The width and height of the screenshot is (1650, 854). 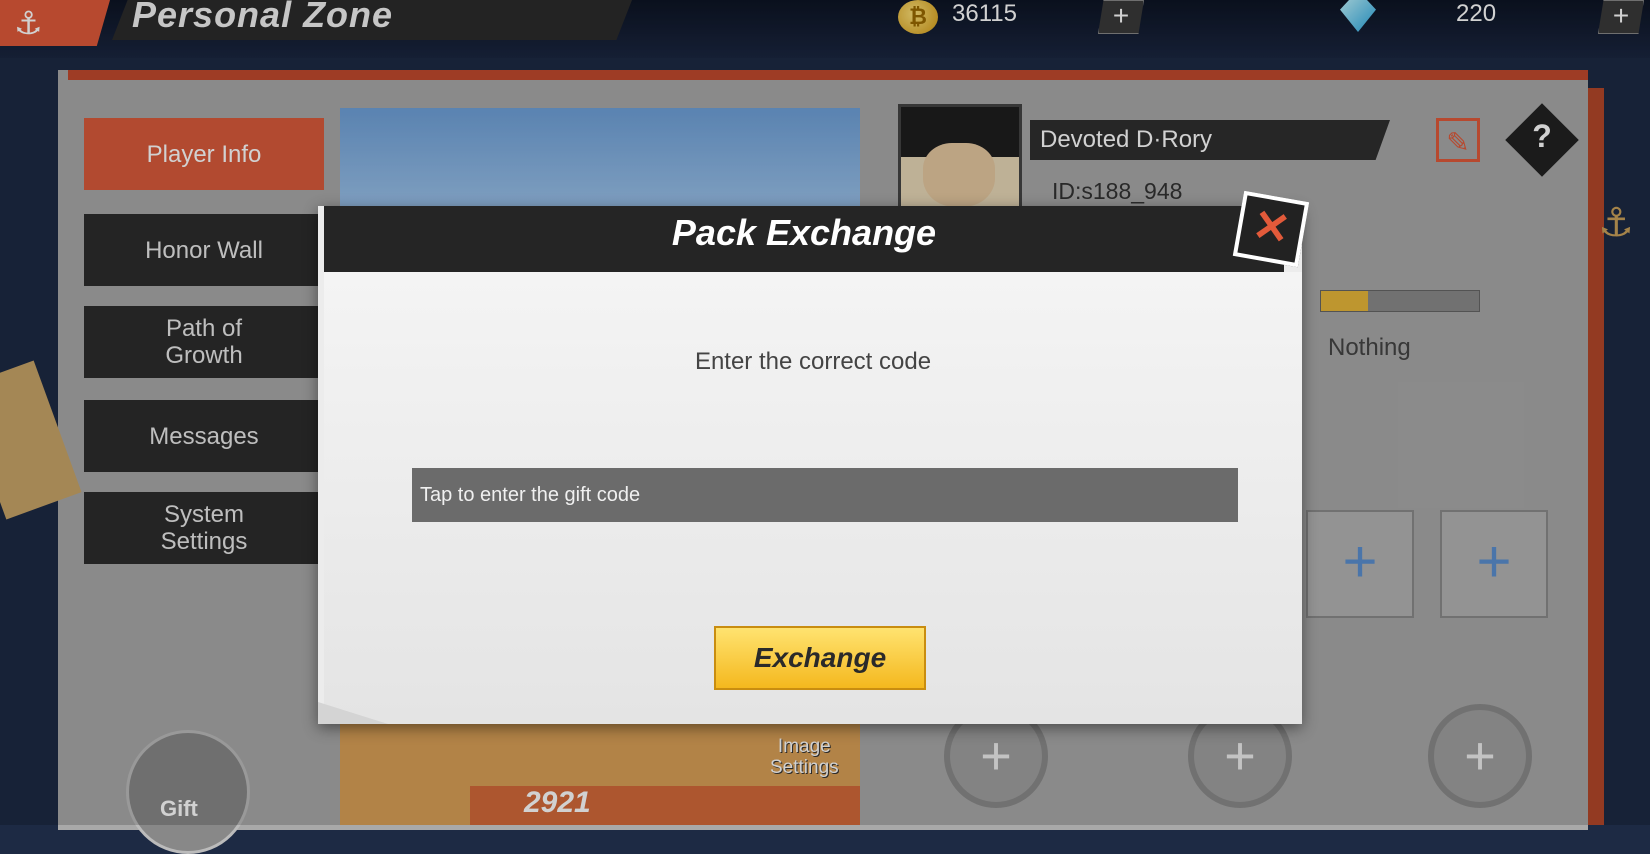 What do you see at coordinates (813, 361) in the screenshot?
I see `dialog-prompt: Enter the correct code` at bounding box center [813, 361].